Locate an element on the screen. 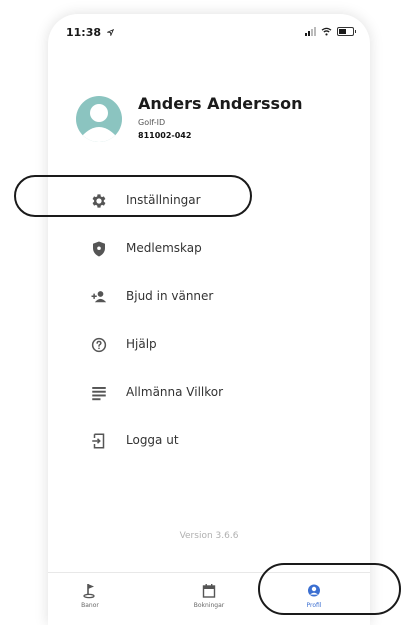 This screenshot has height=625, width=403. shield-icon is located at coordinates (99, 249).